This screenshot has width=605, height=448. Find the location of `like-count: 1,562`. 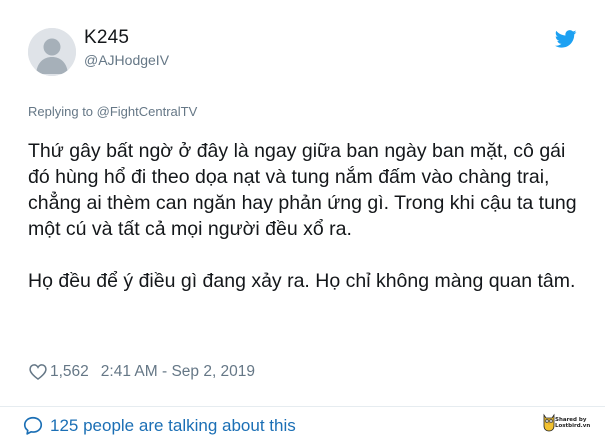

like-count: 1,562 is located at coordinates (69, 372).